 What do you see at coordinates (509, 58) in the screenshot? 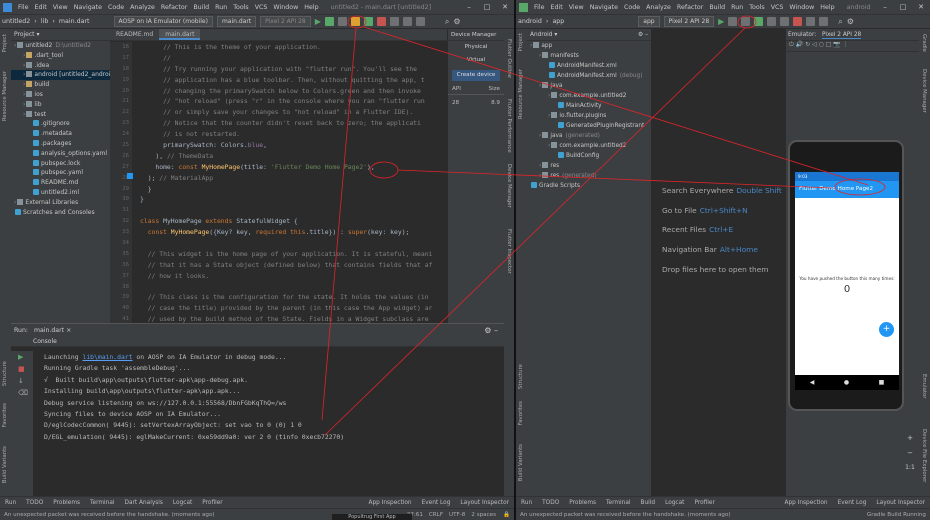
I see `flutter-outline-tab: Flutter Outline` at bounding box center [509, 58].